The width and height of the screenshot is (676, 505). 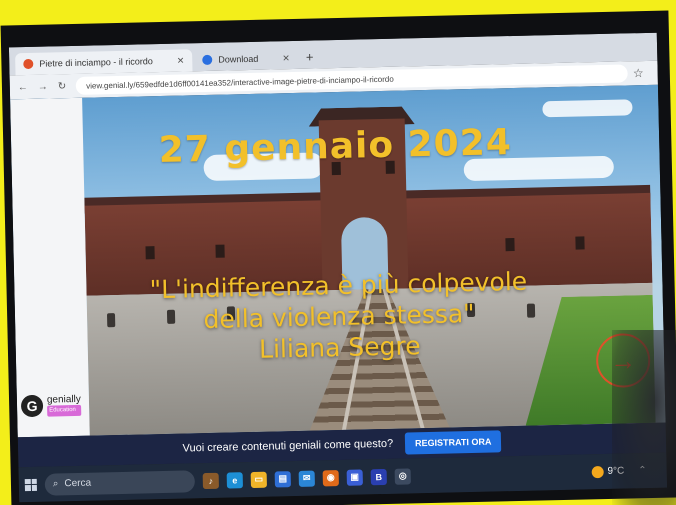 I want to click on firefox-icon: ◉, so click(x=330, y=477).